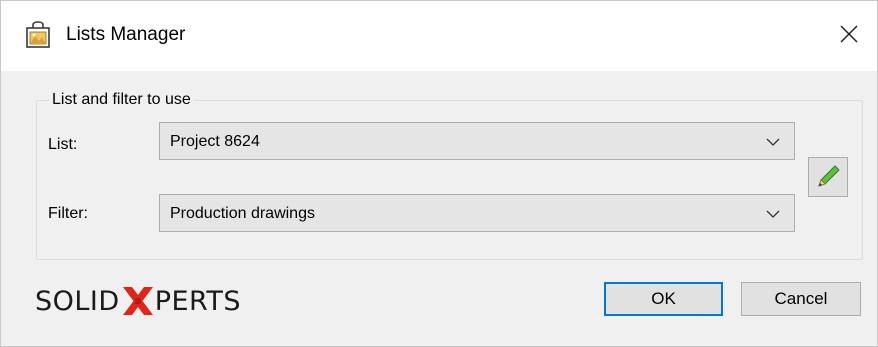  Describe the element at coordinates (126, 34) in the screenshot. I see `window-title: Lists Manager` at that location.